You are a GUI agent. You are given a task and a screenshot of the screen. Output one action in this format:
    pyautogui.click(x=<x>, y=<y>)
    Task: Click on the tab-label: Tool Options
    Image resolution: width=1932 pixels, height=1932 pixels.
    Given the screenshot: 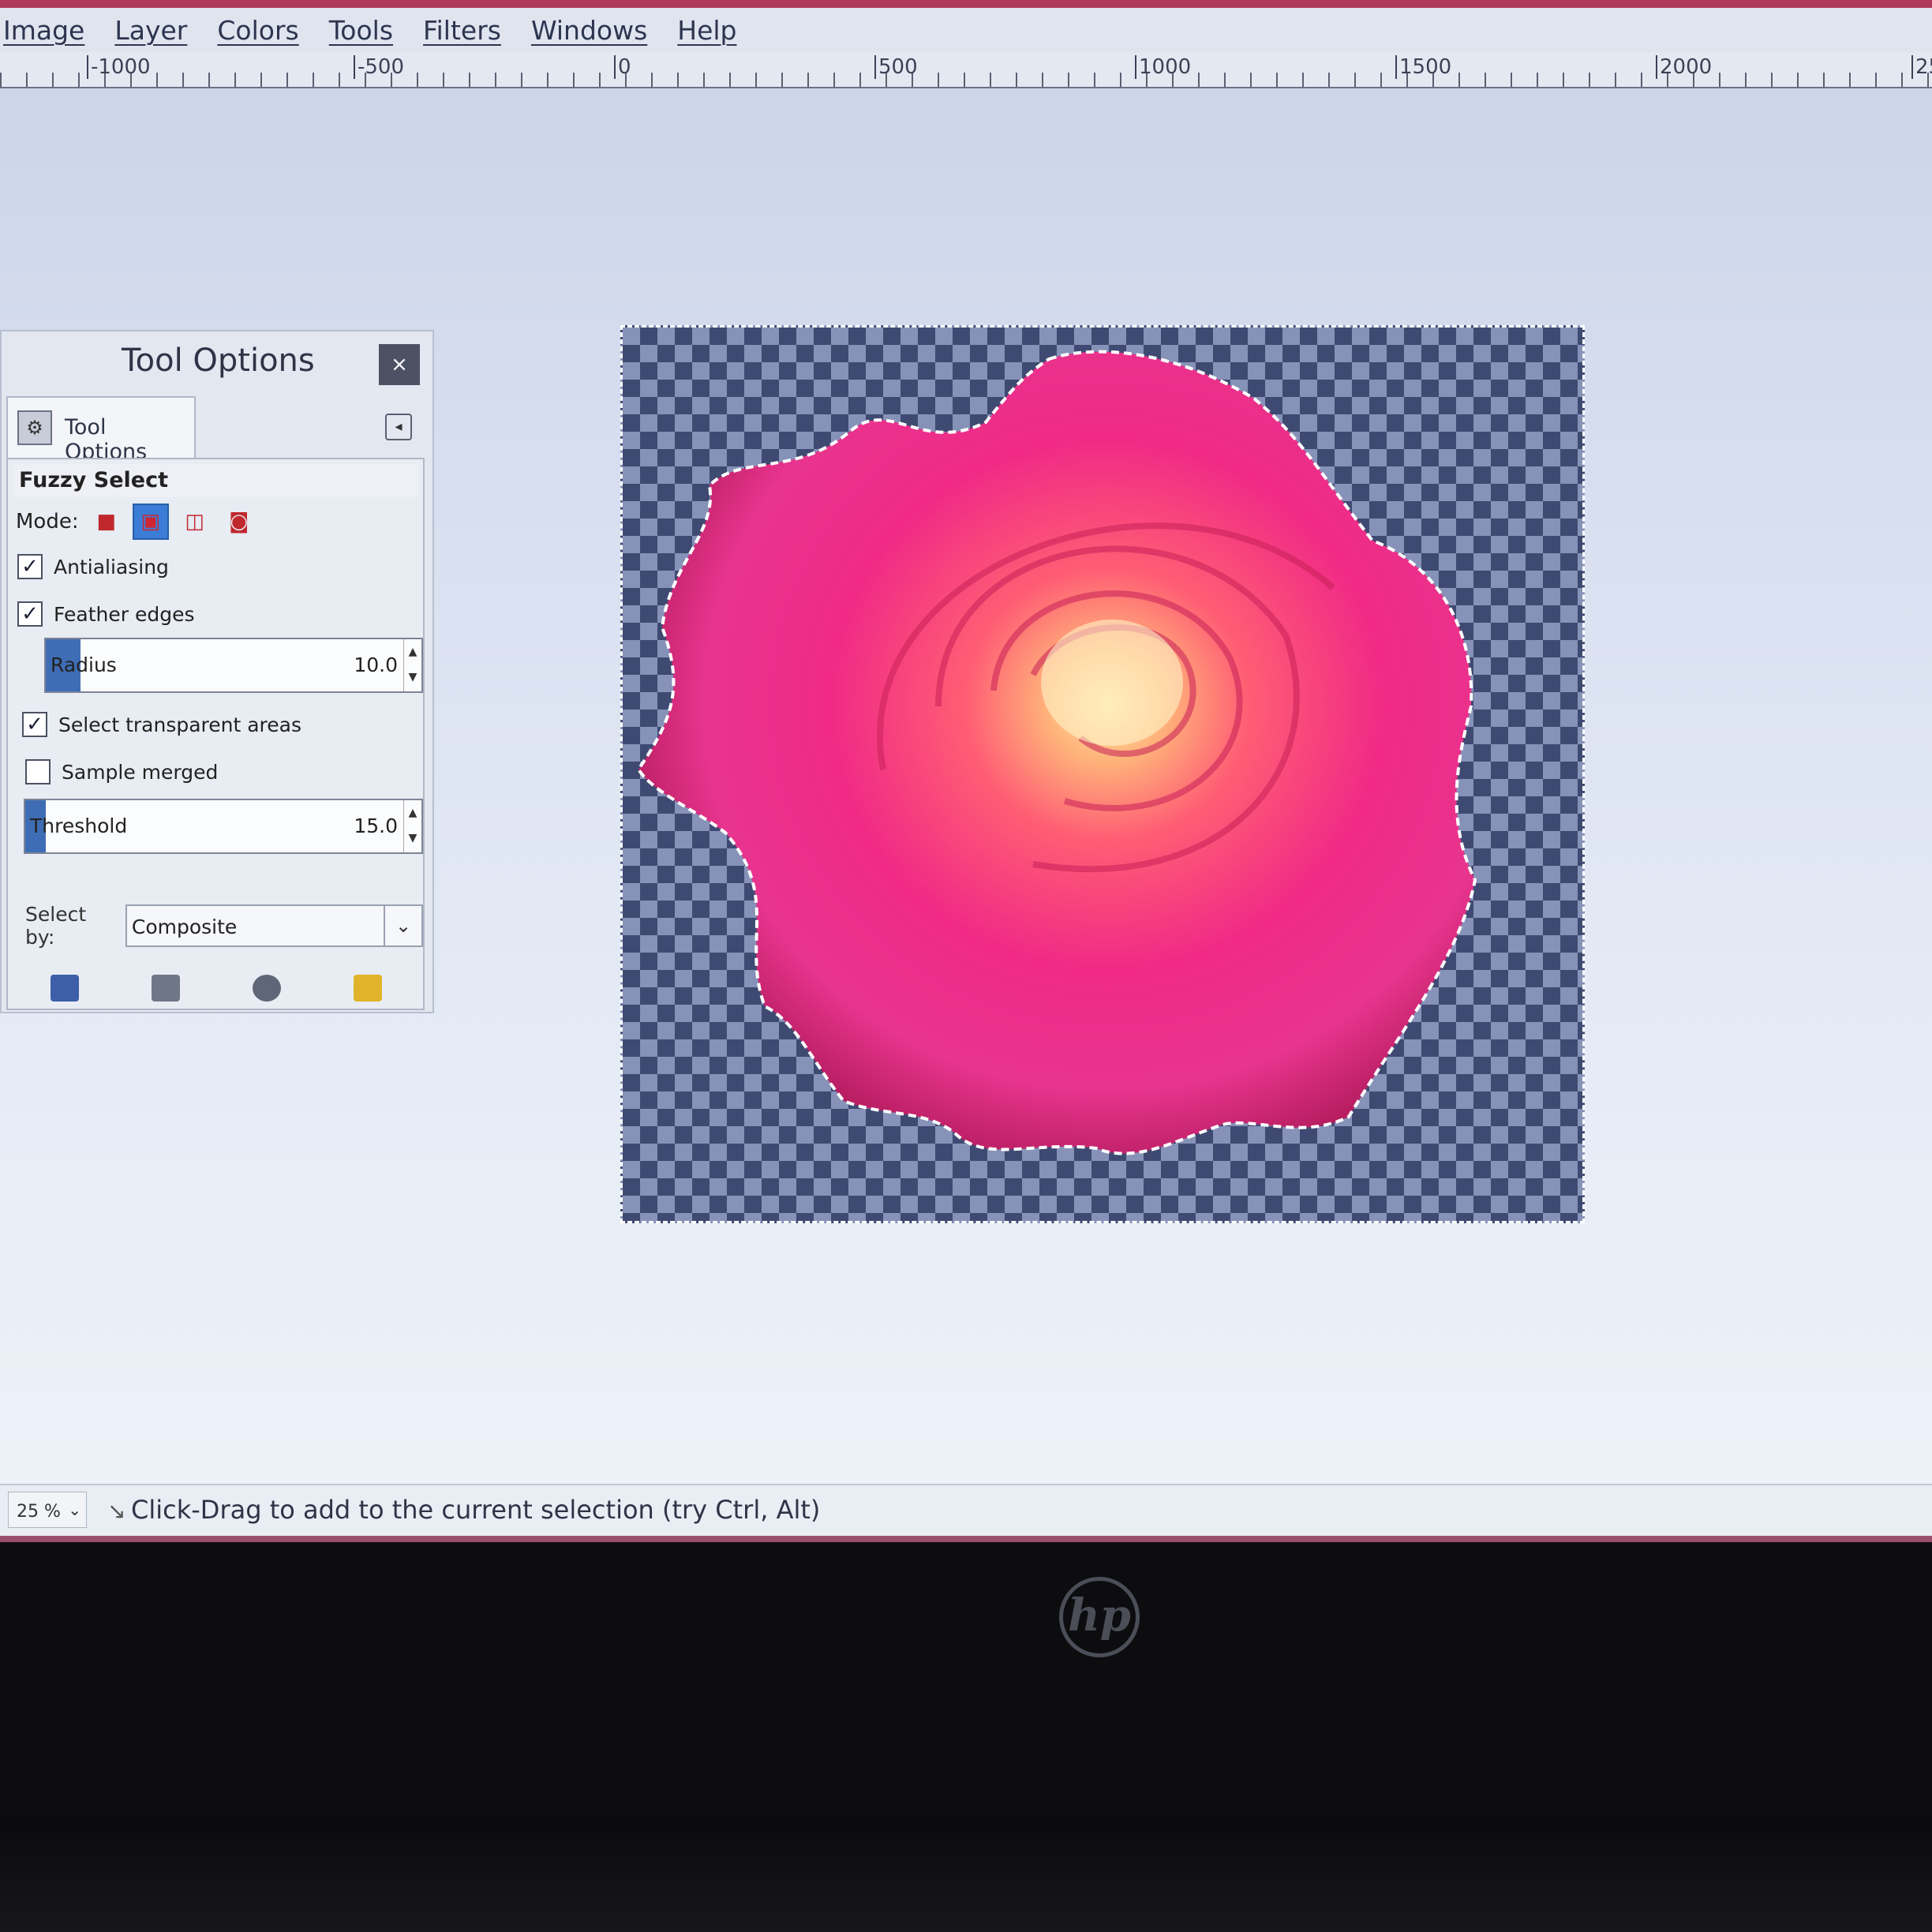 What is the action you would take?
    pyautogui.click(x=106, y=439)
    